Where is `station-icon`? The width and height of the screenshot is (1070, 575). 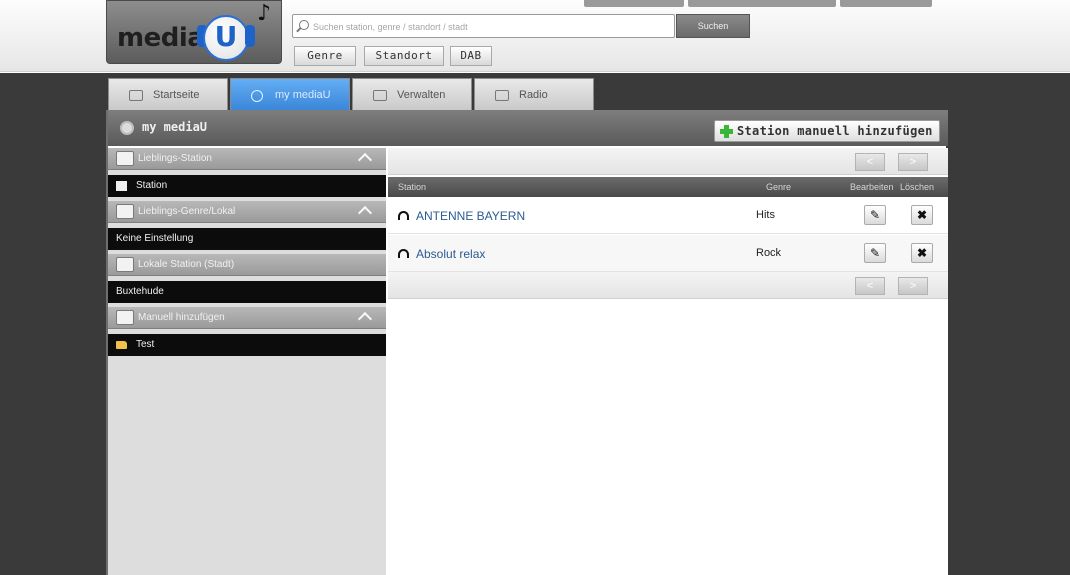 station-icon is located at coordinates (121, 186).